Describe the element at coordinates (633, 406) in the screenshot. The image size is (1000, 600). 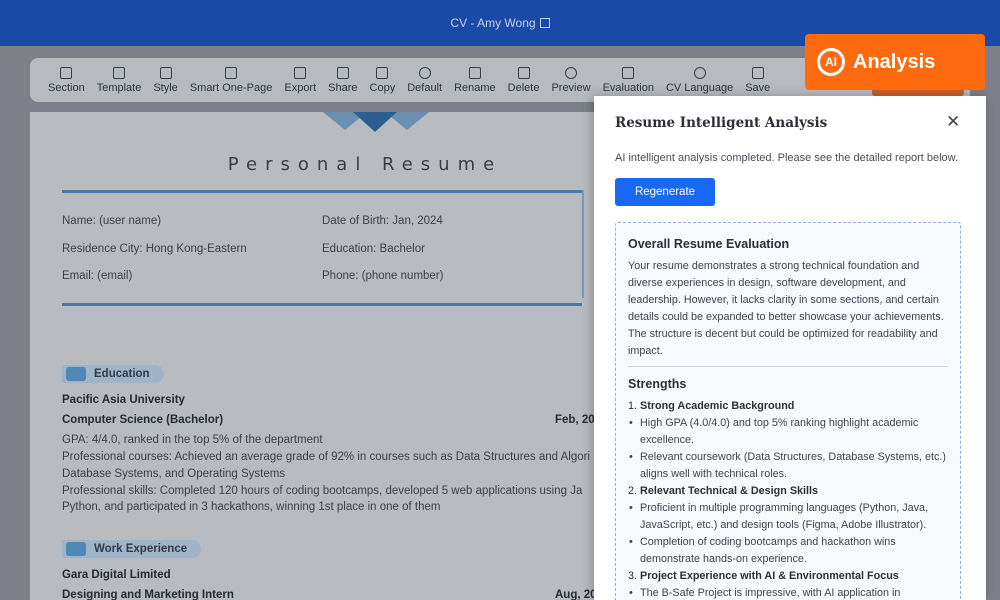
I see `strength-number: 1.` at that location.